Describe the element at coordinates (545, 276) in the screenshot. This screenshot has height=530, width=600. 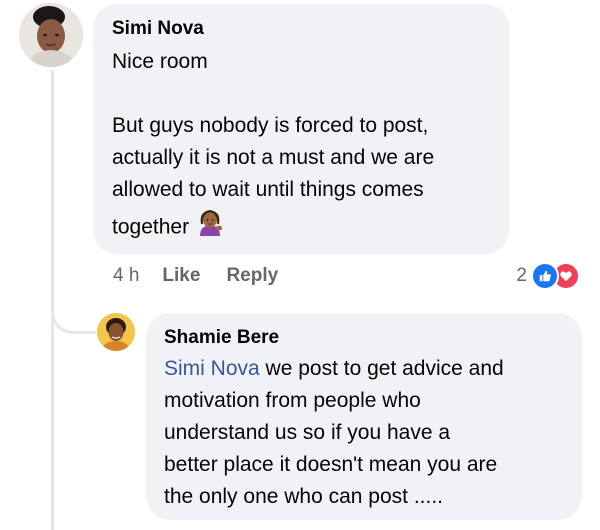
I see `like-icon` at that location.